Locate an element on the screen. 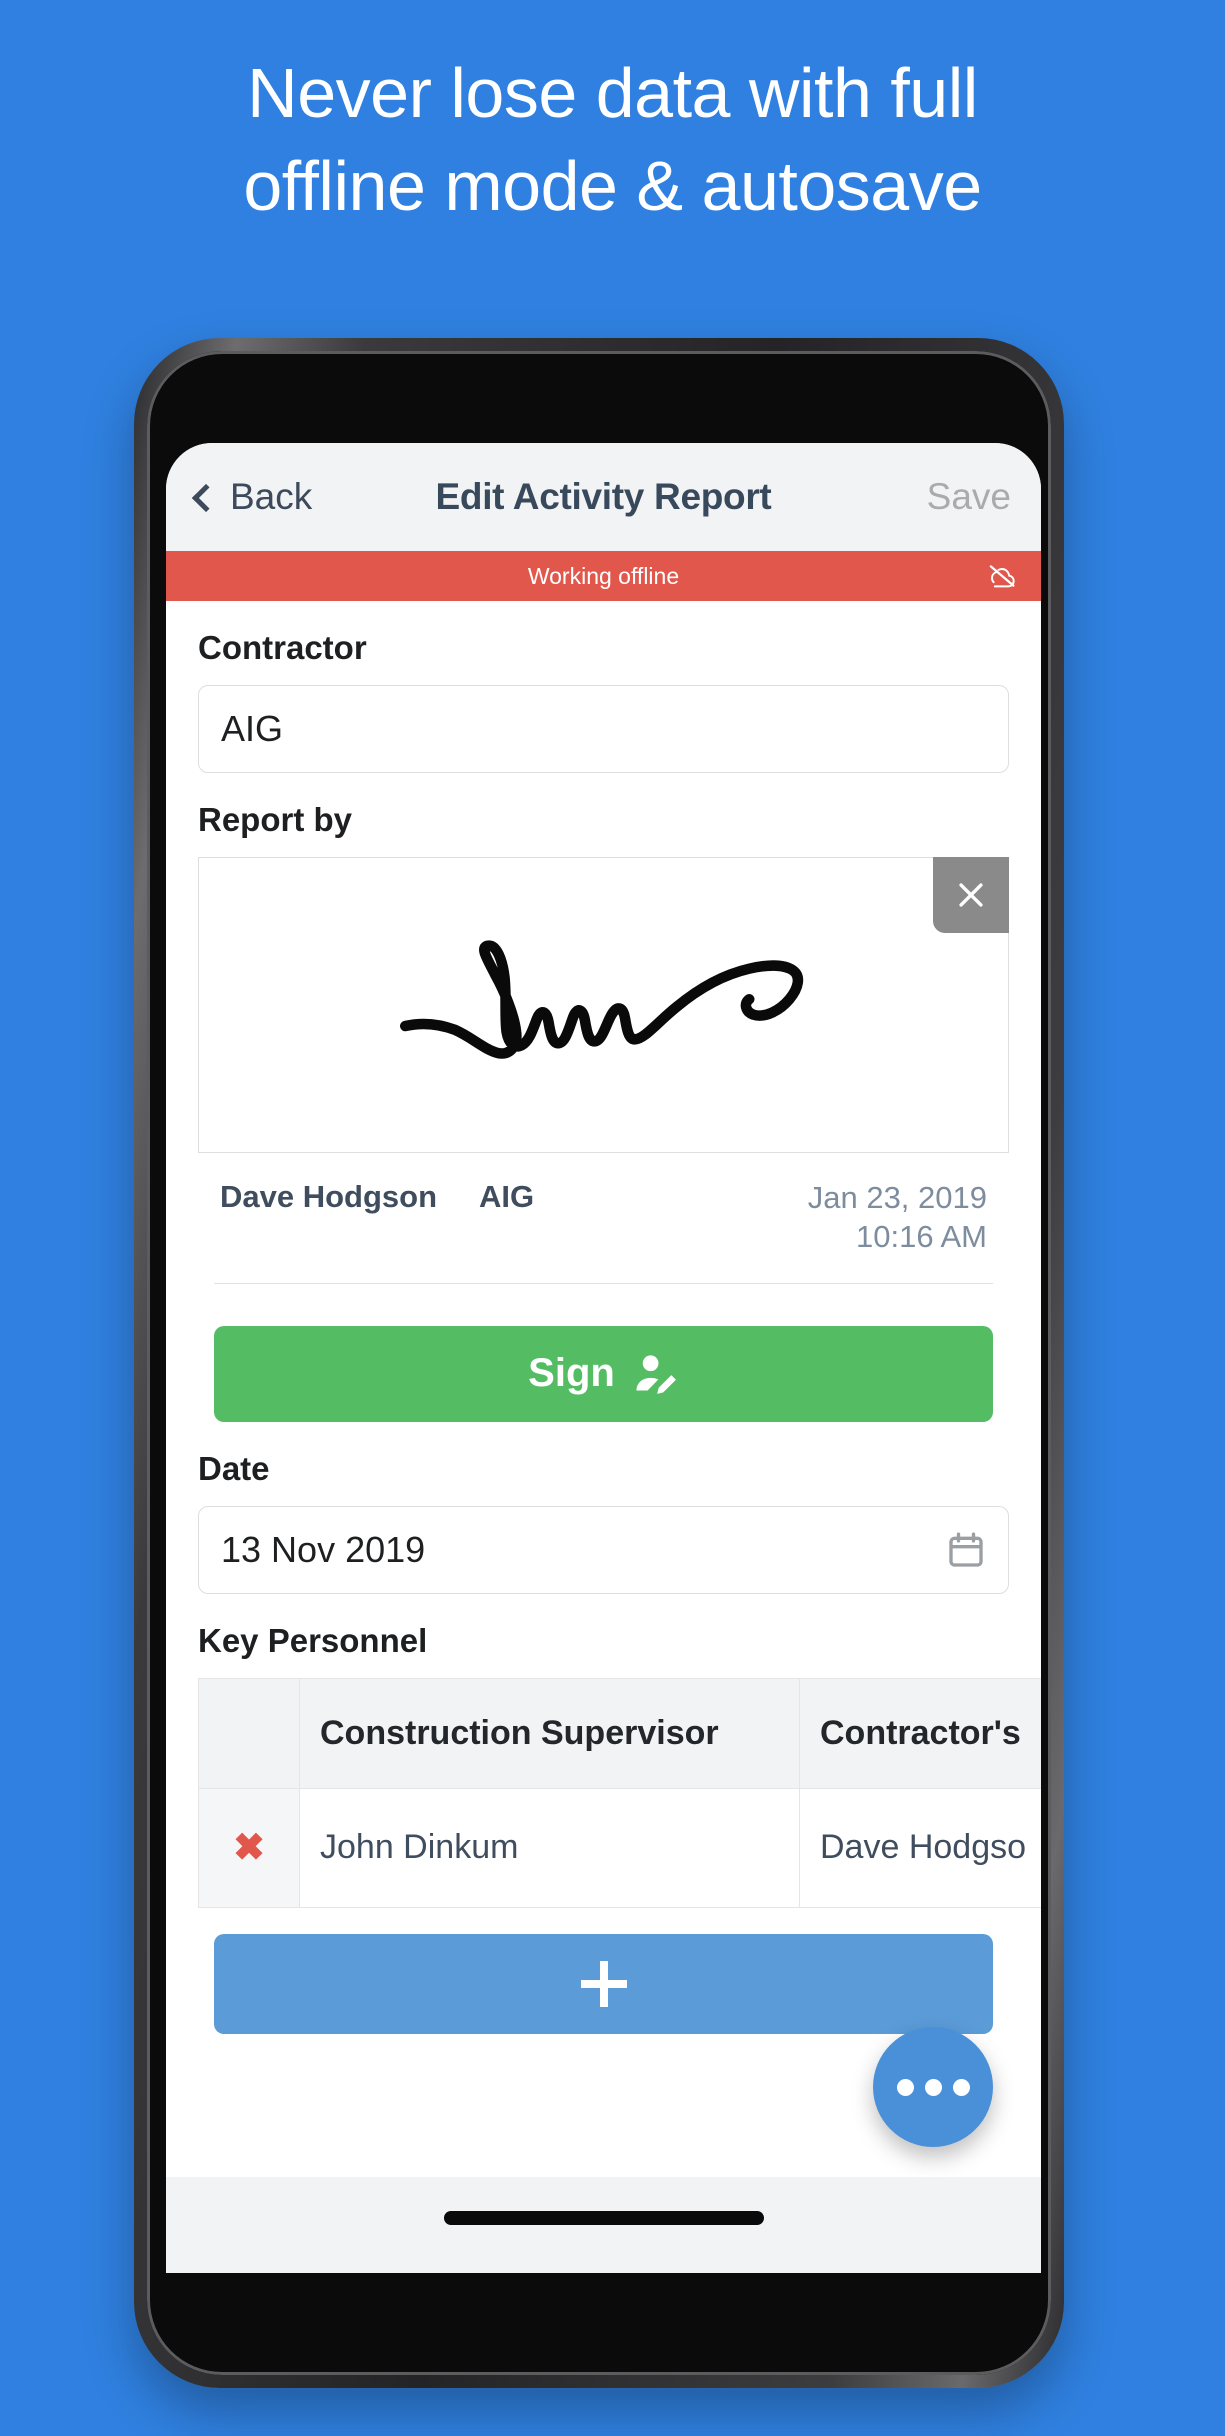 The height and width of the screenshot is (2436, 1225). more-options-icon-dot3 is located at coordinates (961, 2087).